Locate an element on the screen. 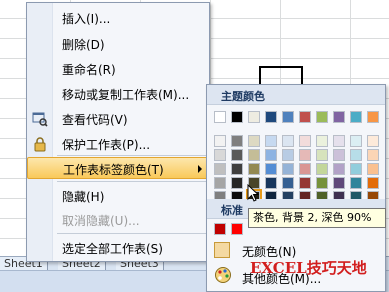 This screenshot has width=389, height=292. color-tooltip: 茶色, 背景 2, 深色 90% is located at coordinates (317, 218).